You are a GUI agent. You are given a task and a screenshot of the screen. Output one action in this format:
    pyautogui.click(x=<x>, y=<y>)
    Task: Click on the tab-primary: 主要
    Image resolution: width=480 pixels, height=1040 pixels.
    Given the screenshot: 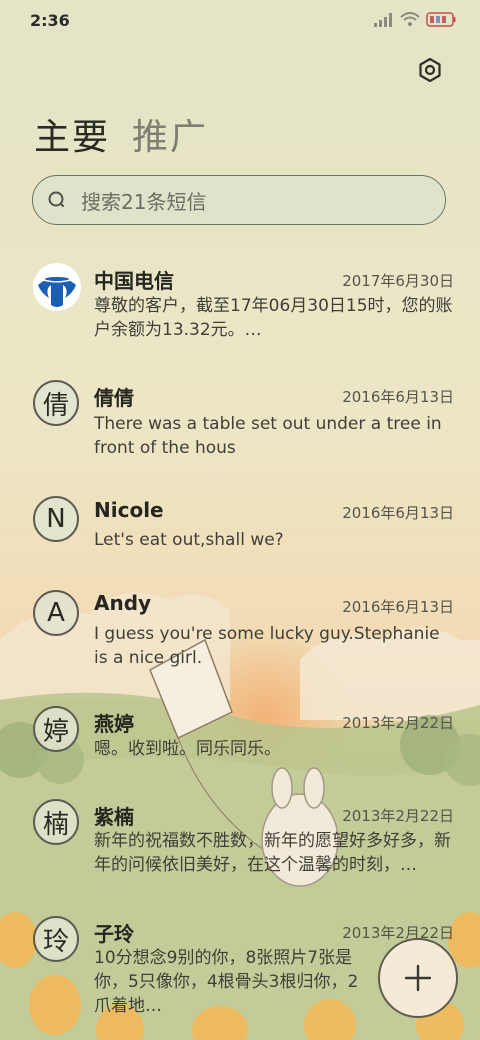 What is the action you would take?
    pyautogui.click(x=72, y=134)
    